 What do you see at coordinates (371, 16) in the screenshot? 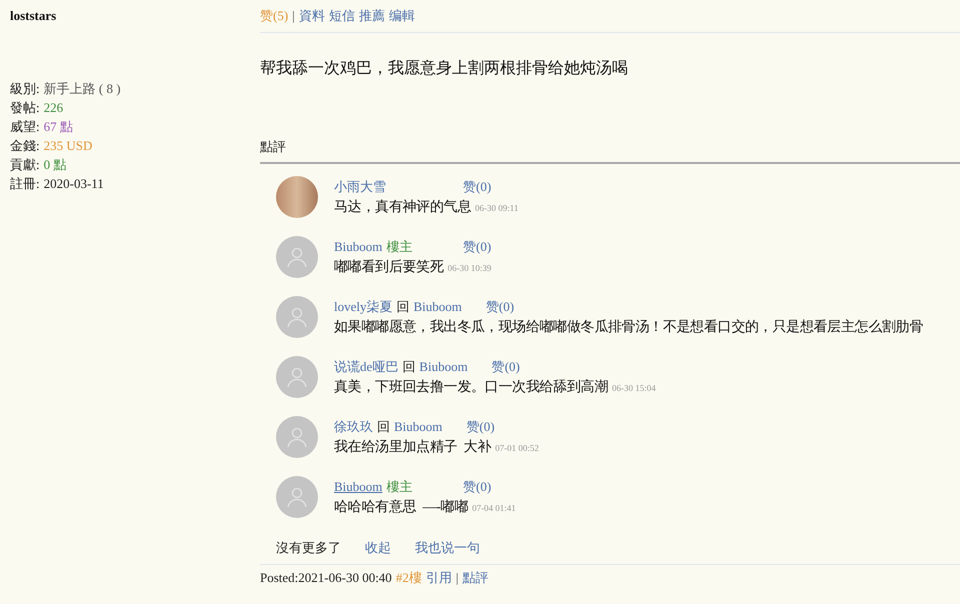
I see `action-link: 推薦` at bounding box center [371, 16].